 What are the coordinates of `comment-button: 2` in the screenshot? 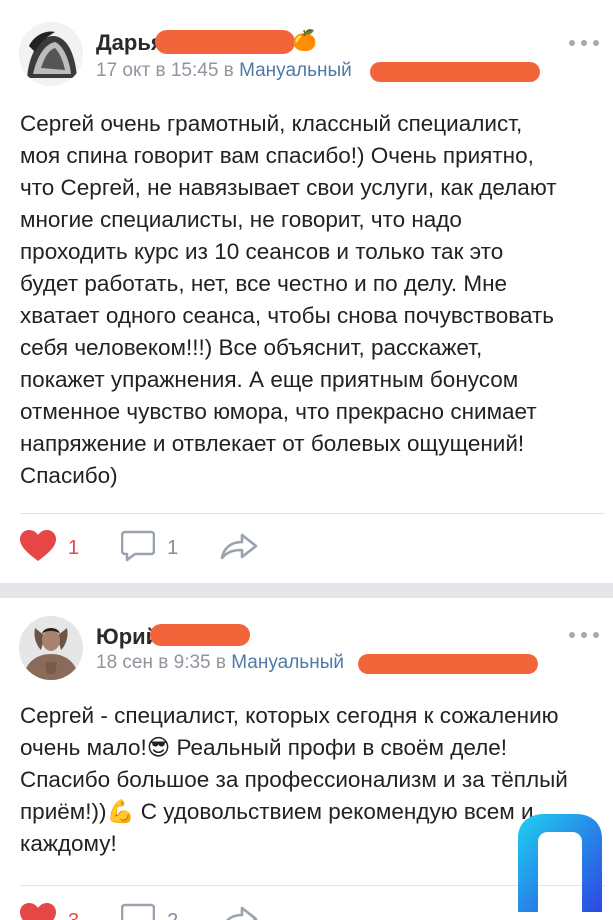 It's located at (149, 911).